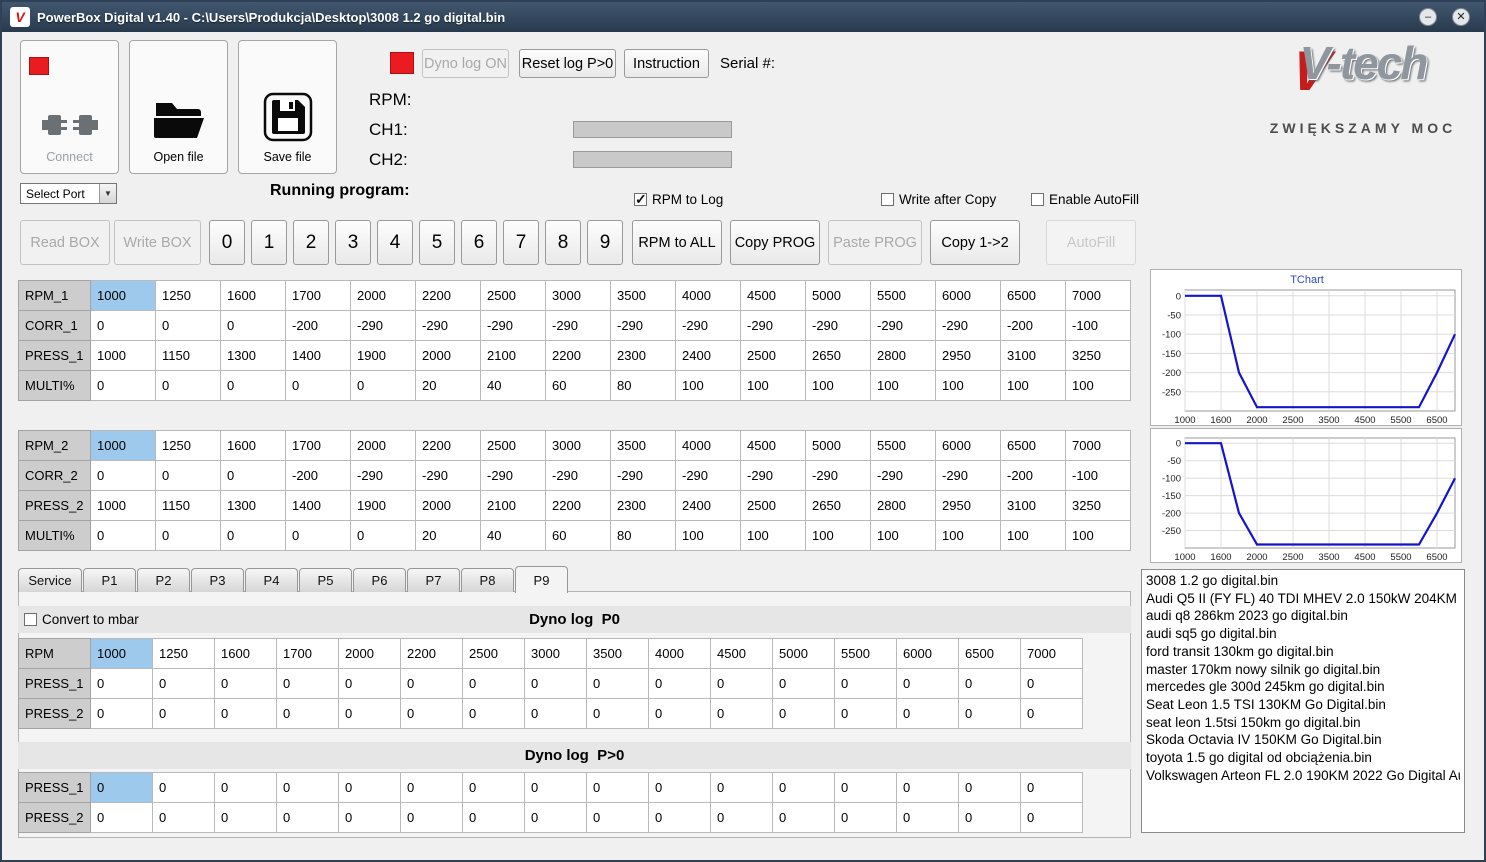 Image resolution: width=1486 pixels, height=862 pixels. Describe the element at coordinates (1428, 17) in the screenshot. I see `minimize-button: –` at that location.